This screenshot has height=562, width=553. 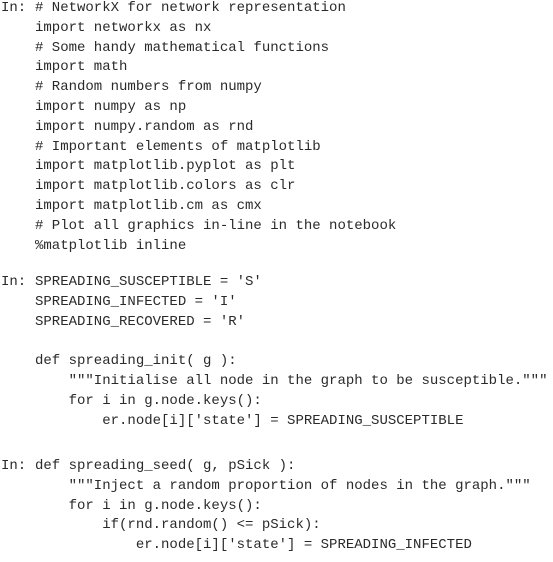 What do you see at coordinates (253, 545) in the screenshot?
I see `code-line: er.node[i]['state'] = SPREADING_INFECTED` at bounding box center [253, 545].